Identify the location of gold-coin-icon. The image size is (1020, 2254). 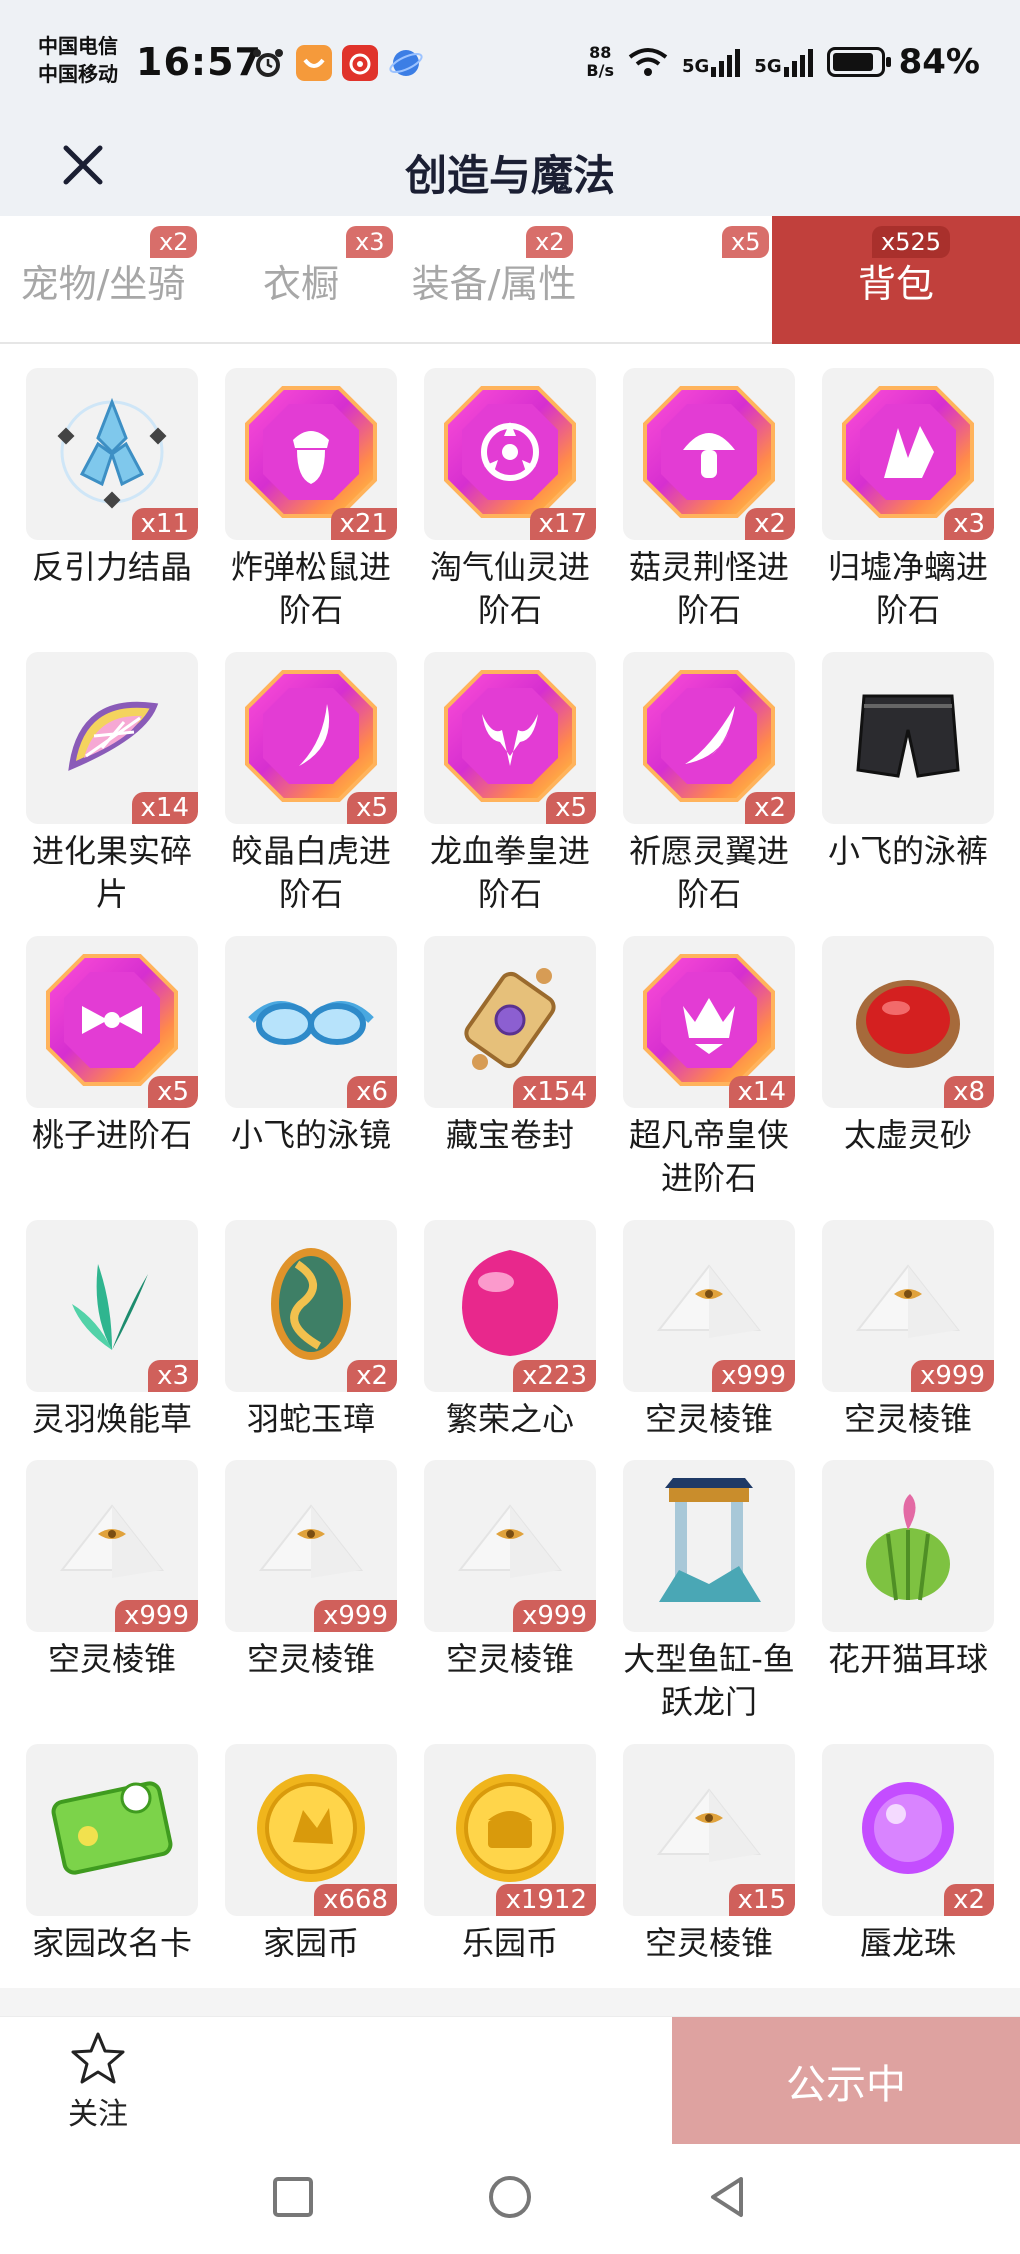
(311, 1830).